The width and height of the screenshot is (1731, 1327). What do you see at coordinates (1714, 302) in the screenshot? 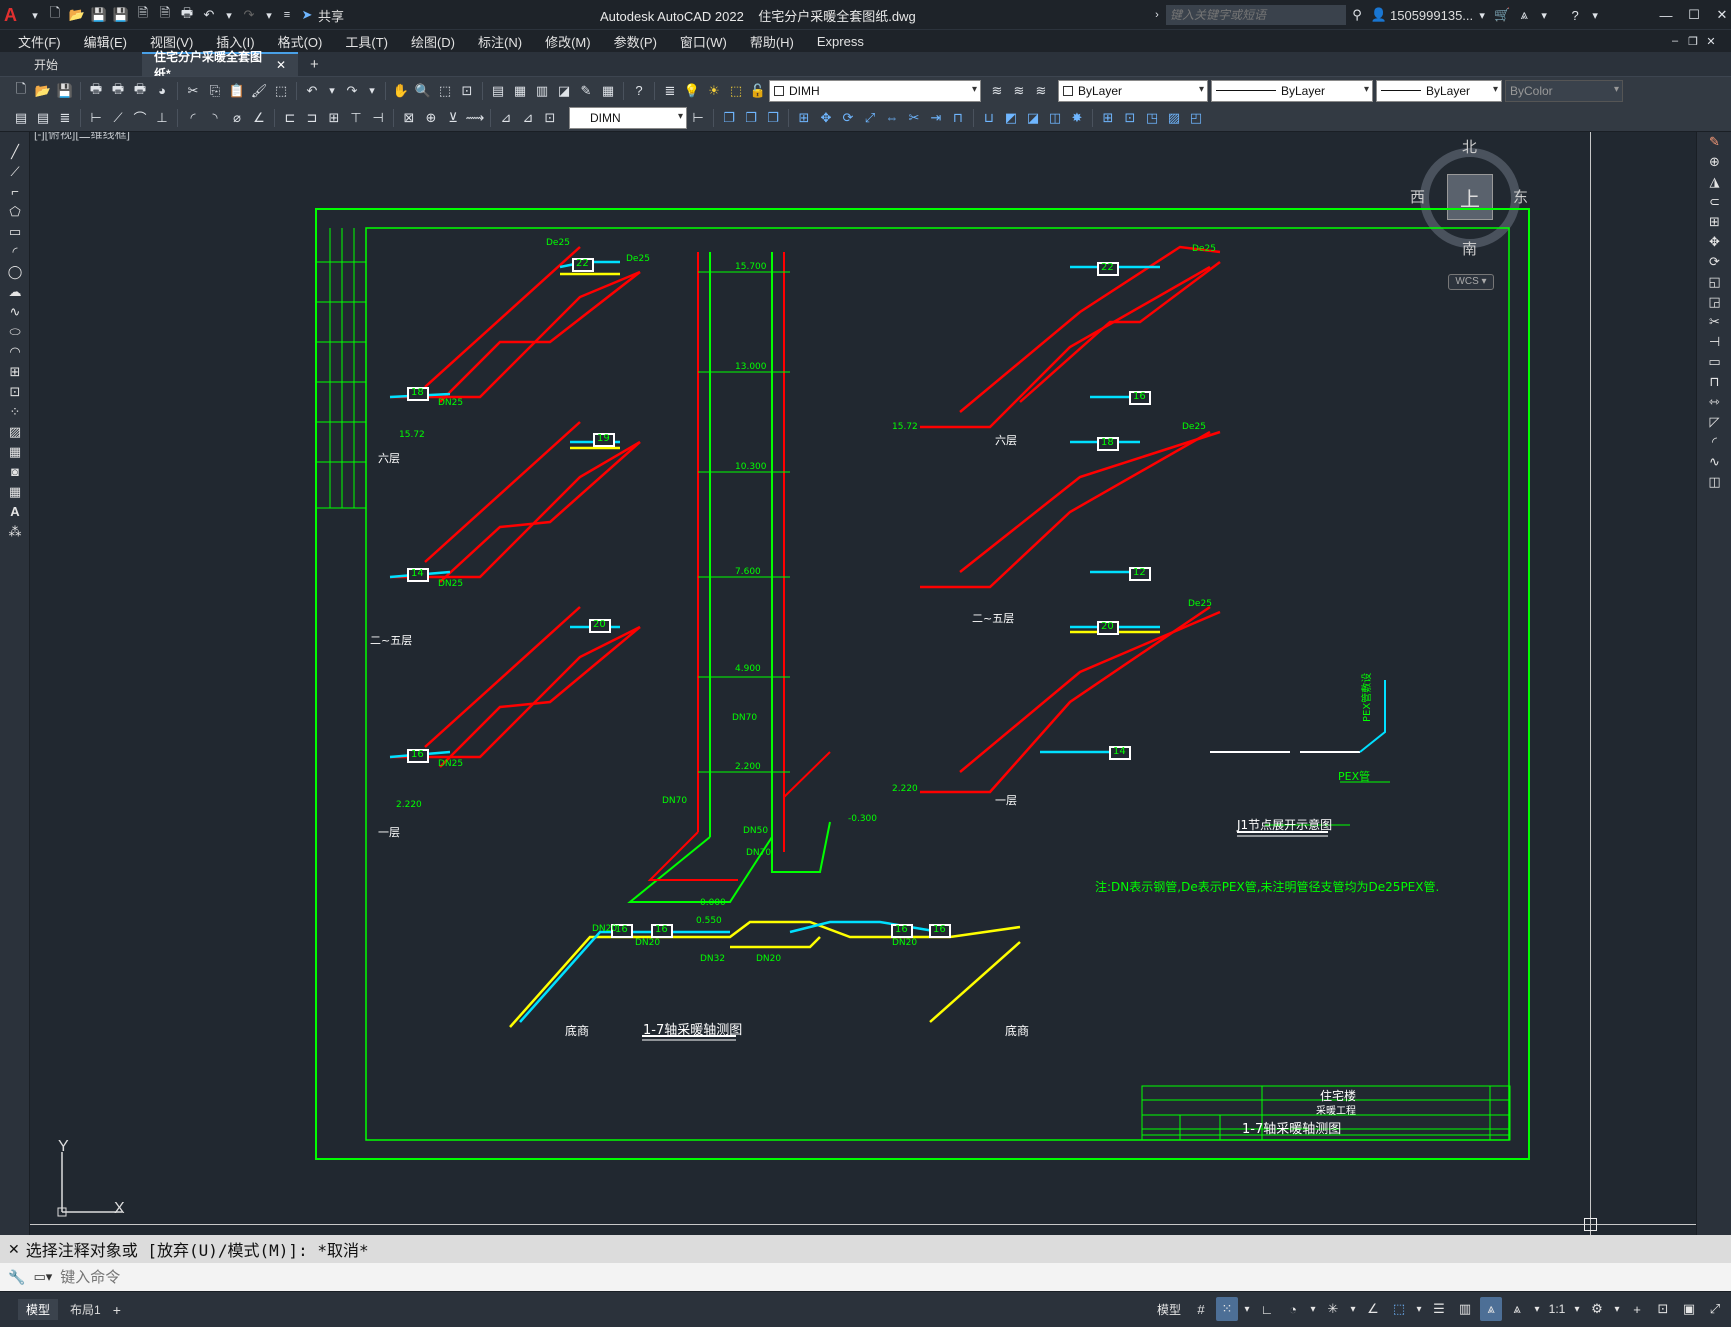
I see `stretch-icon: ◲` at bounding box center [1714, 302].